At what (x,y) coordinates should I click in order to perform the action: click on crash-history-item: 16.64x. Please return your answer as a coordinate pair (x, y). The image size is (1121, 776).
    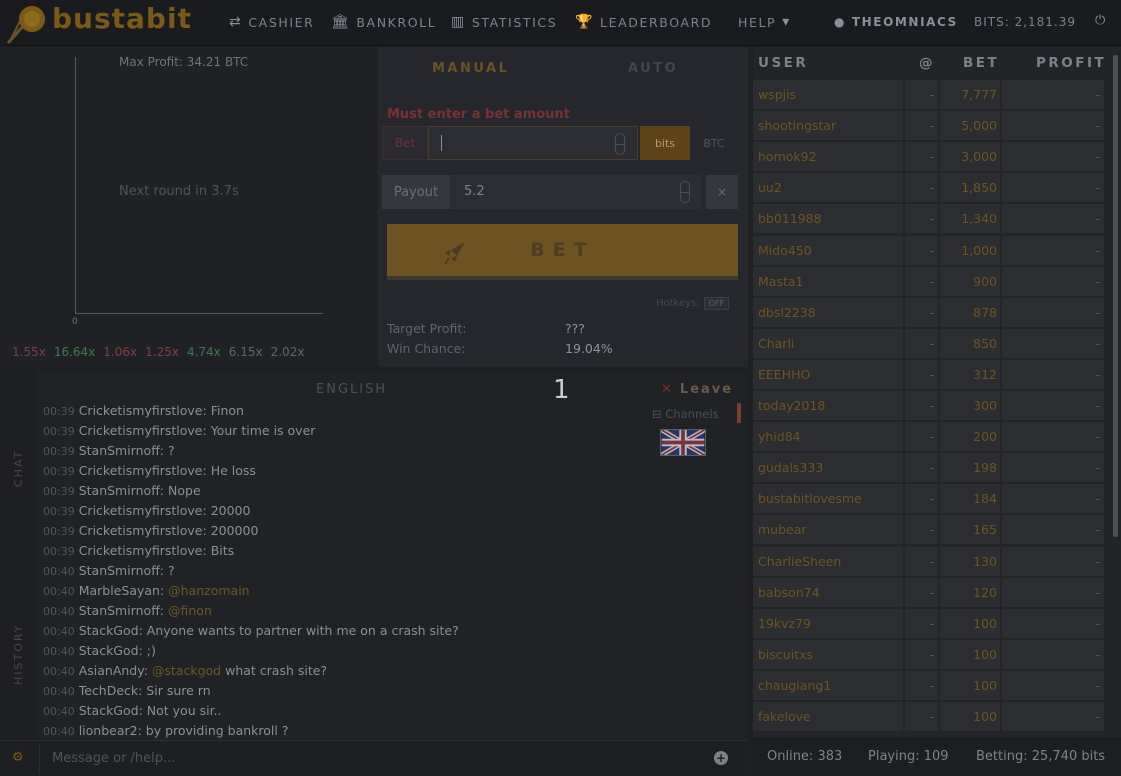
    Looking at the image, I should click on (74, 352).